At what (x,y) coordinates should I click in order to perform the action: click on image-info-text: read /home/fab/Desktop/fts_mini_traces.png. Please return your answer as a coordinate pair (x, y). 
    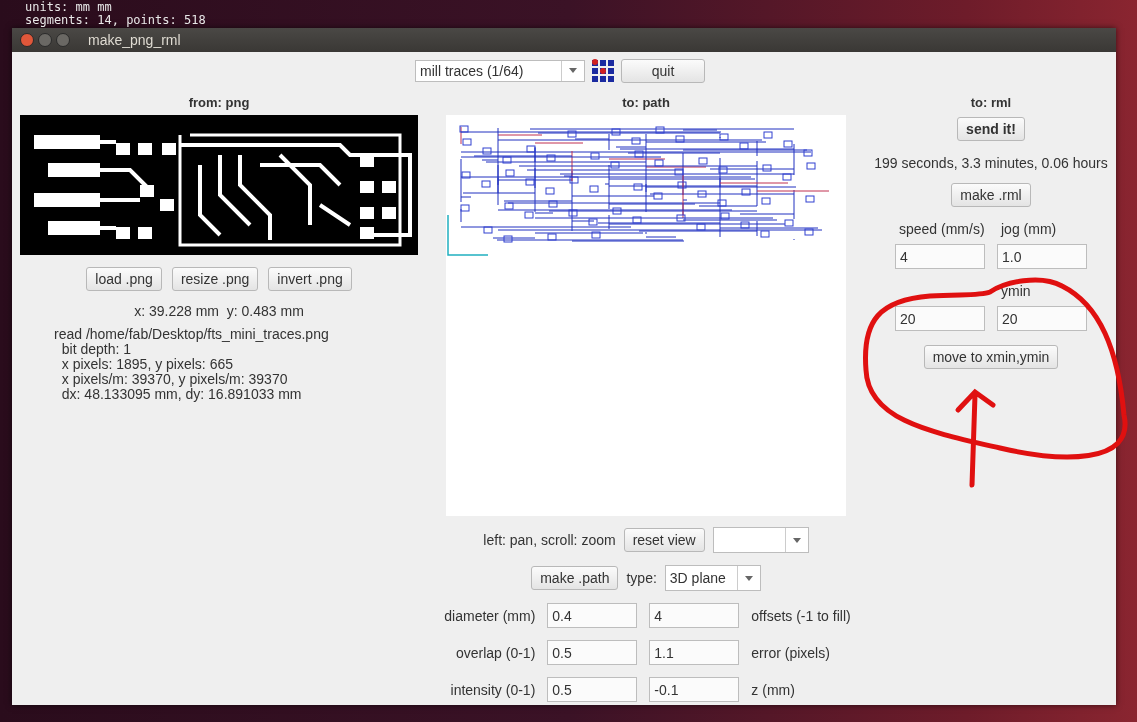
    Looking at the image, I should click on (191, 334).